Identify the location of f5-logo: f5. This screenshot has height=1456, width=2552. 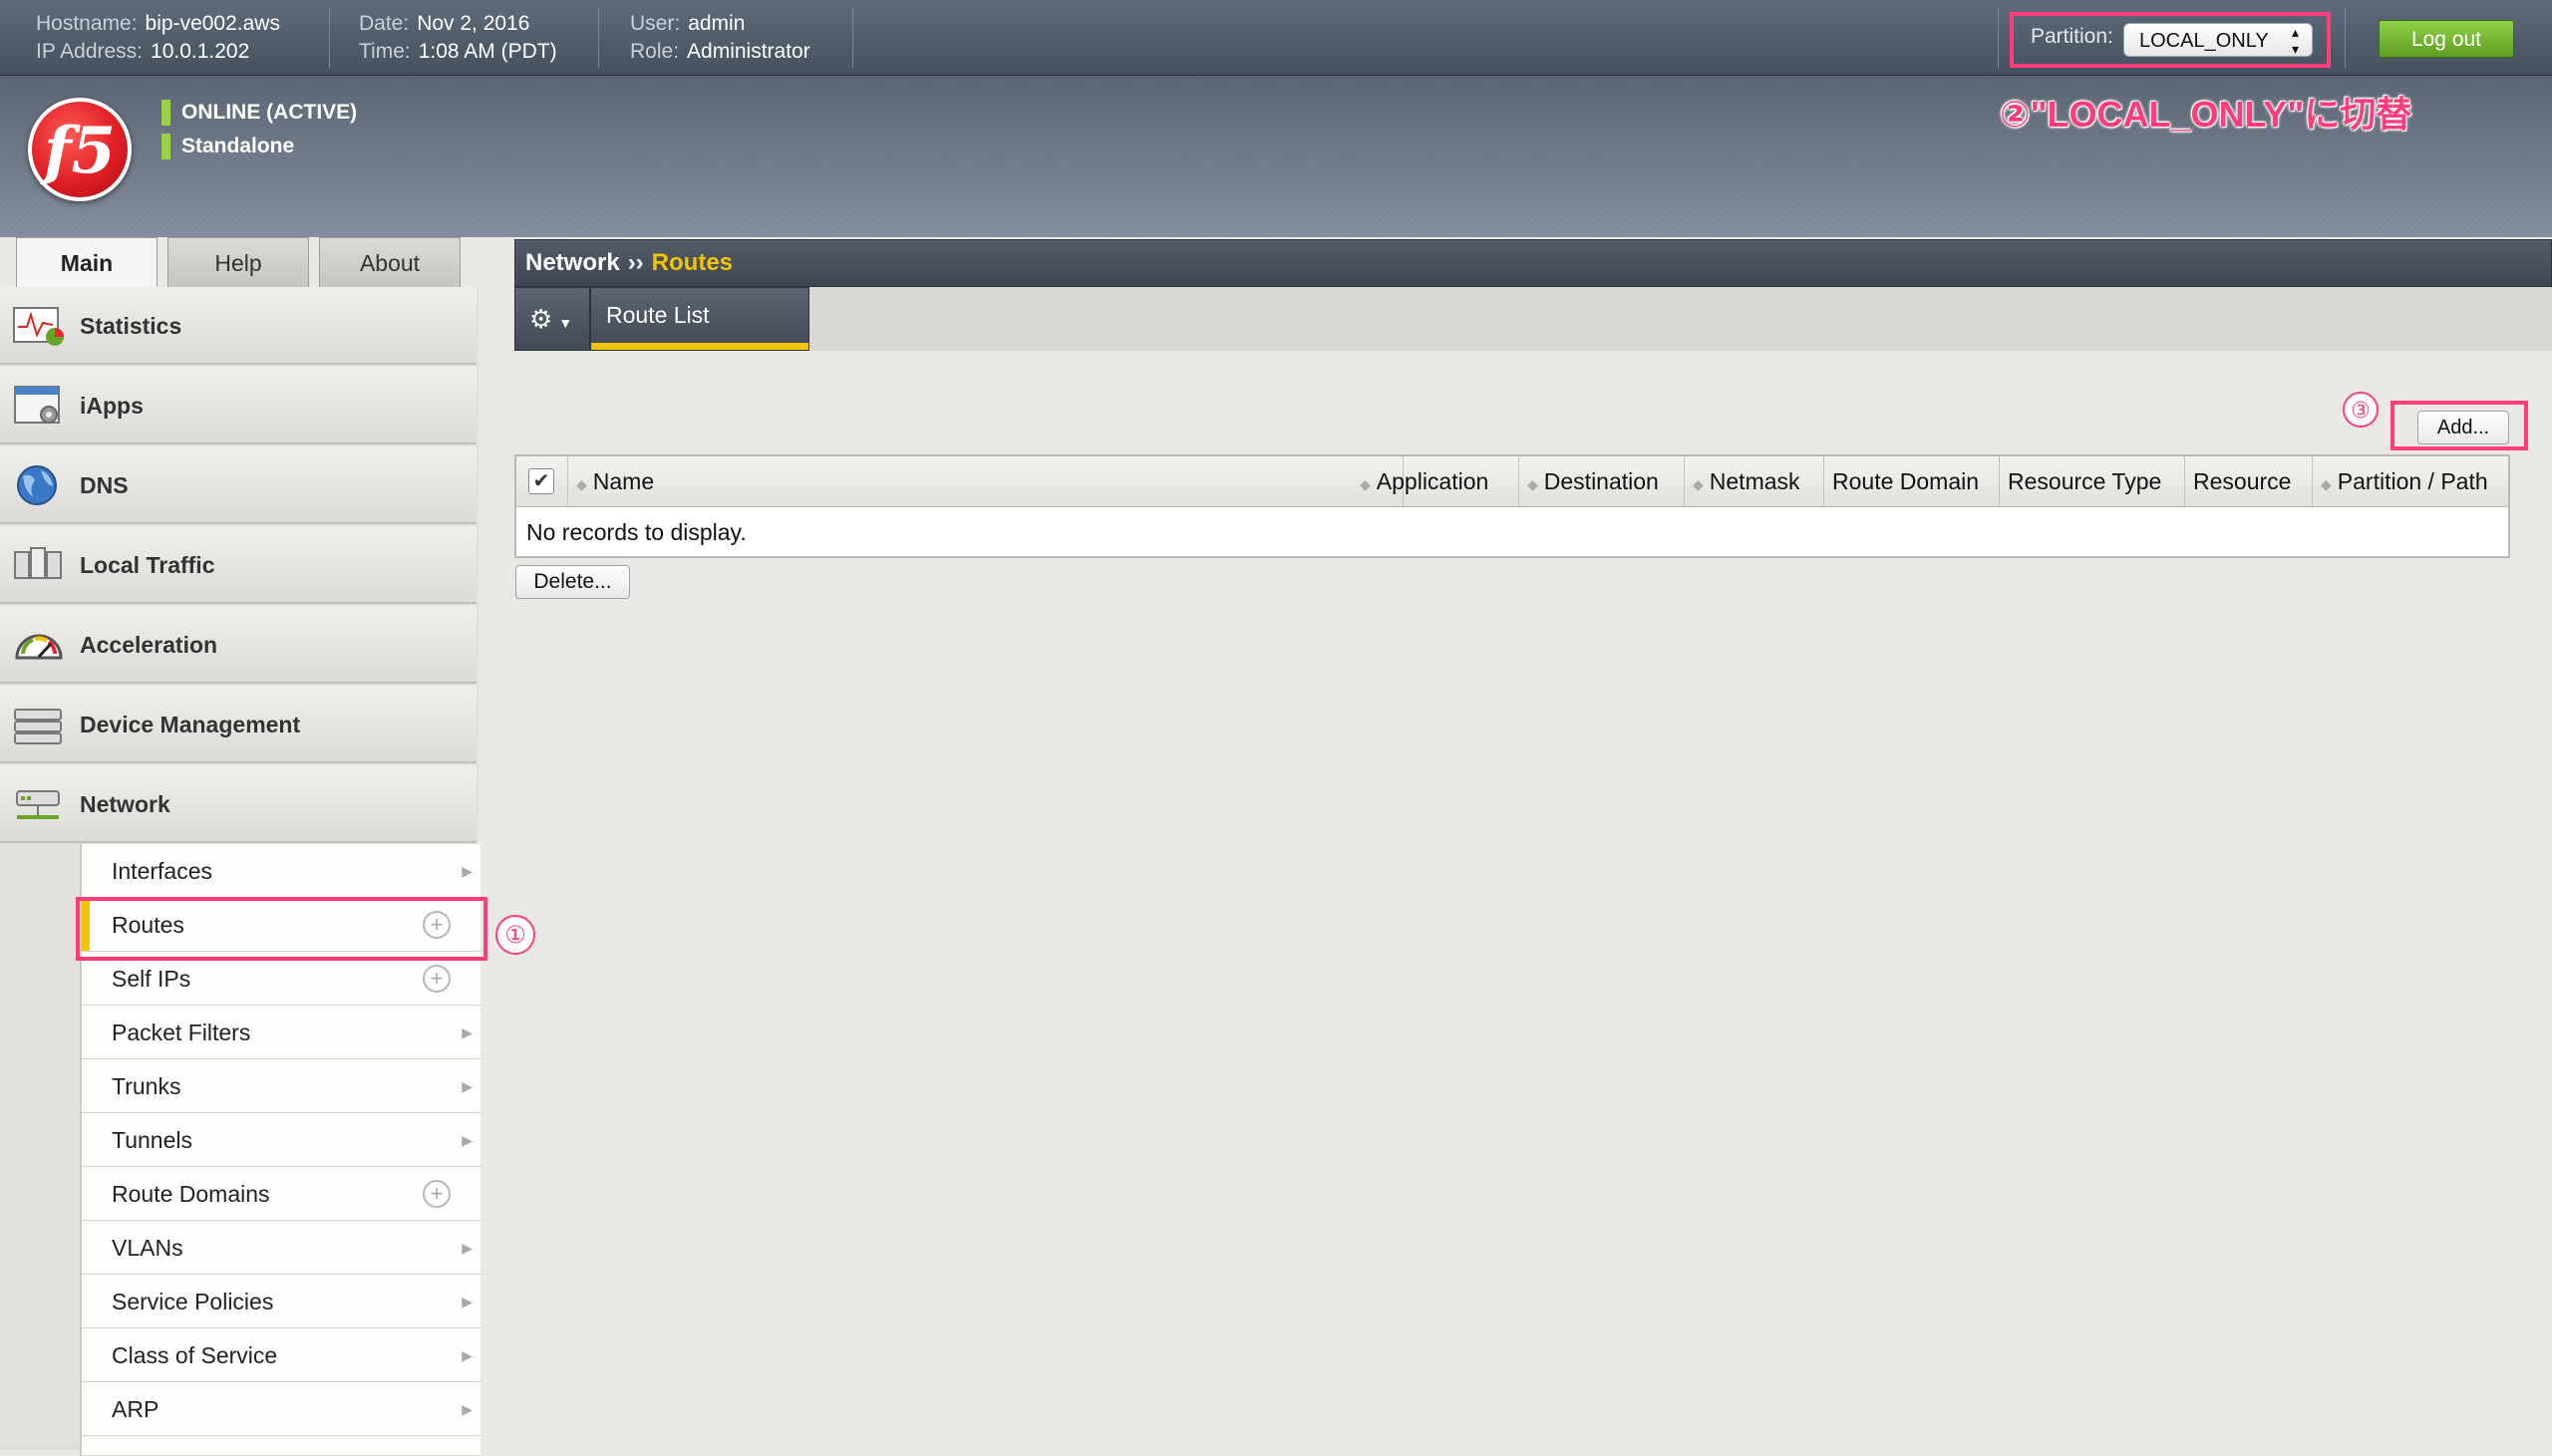
(80, 149).